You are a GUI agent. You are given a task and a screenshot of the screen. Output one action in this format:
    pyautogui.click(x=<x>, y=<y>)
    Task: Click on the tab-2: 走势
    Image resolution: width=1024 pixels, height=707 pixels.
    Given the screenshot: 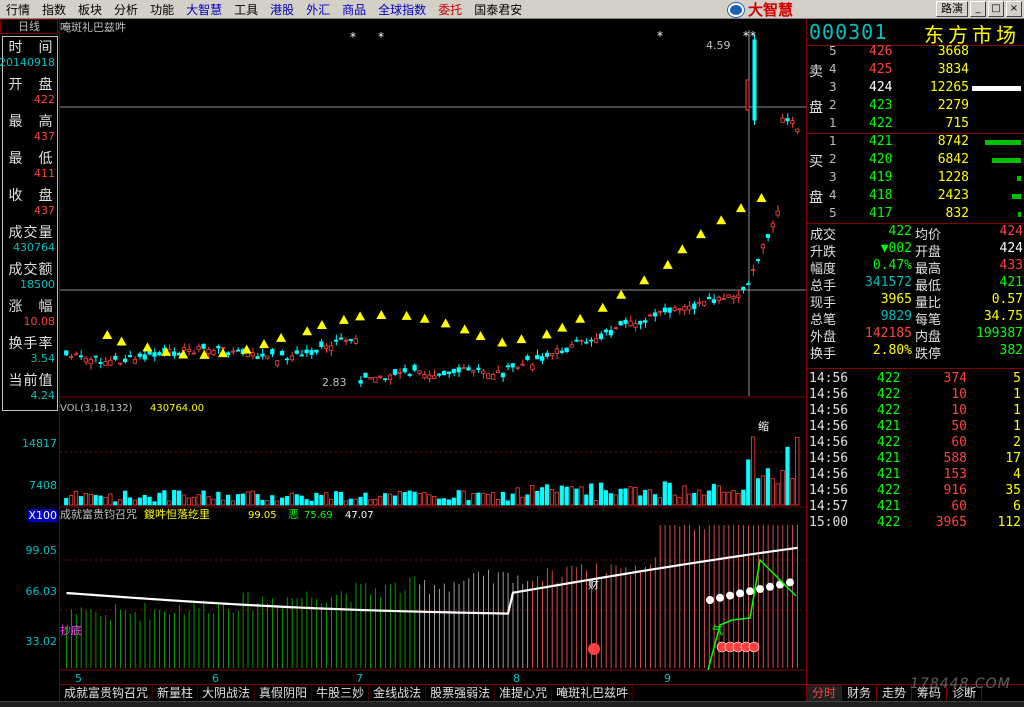 What is the action you would take?
    pyautogui.click(x=895, y=693)
    